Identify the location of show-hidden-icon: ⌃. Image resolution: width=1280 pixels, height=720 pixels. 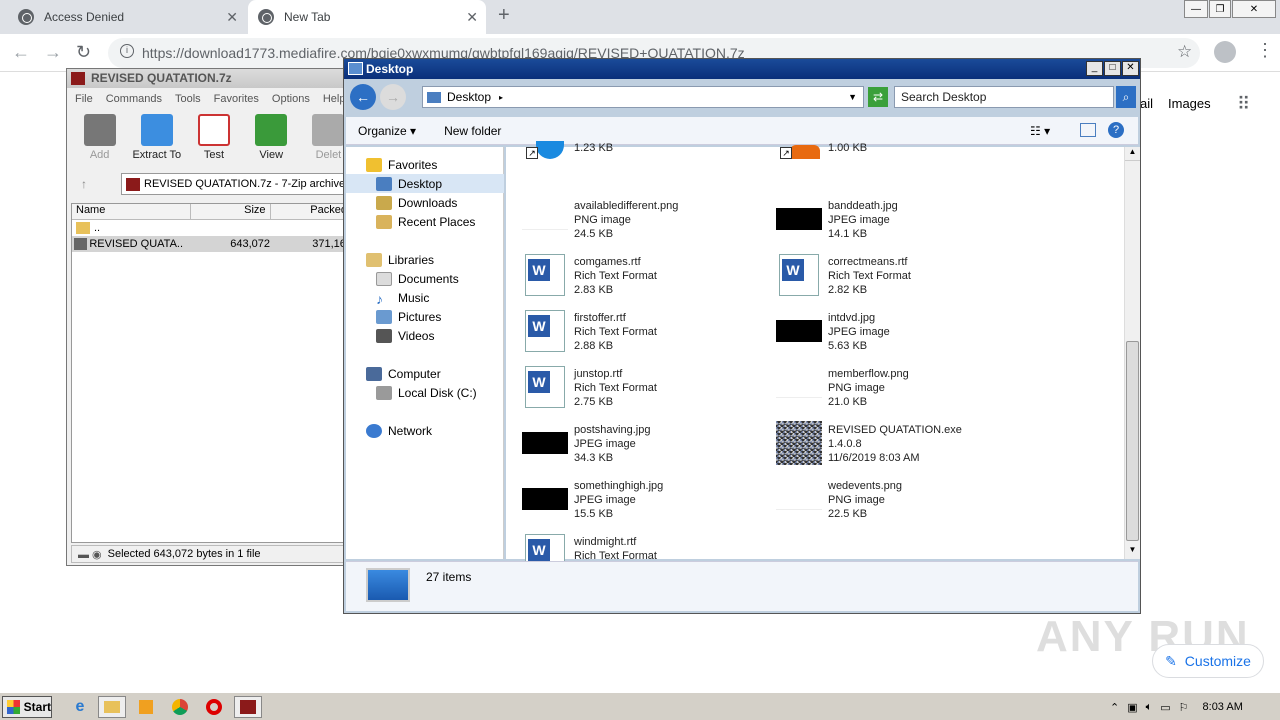
(1114, 707).